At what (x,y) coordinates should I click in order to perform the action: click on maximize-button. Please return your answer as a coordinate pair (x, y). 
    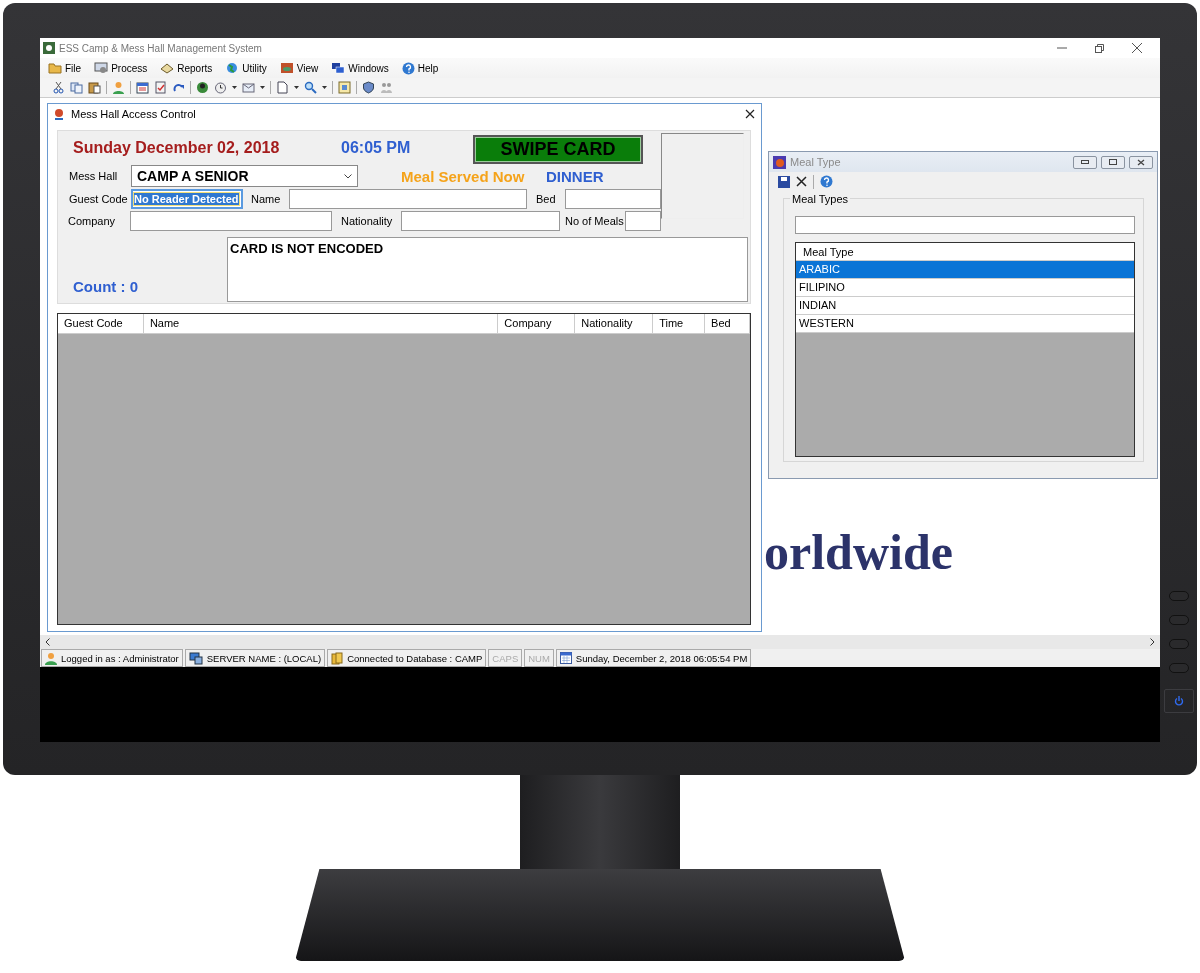
    Looking at the image, I should click on (1113, 162).